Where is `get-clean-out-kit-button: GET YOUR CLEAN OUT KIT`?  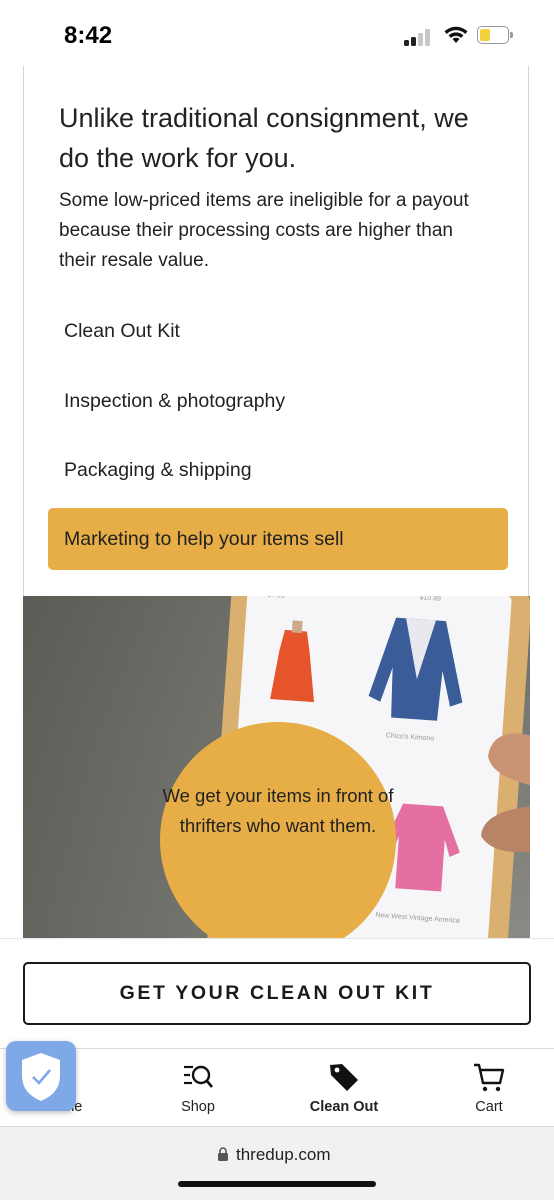 get-clean-out-kit-button: GET YOUR CLEAN OUT KIT is located at coordinates (277, 993).